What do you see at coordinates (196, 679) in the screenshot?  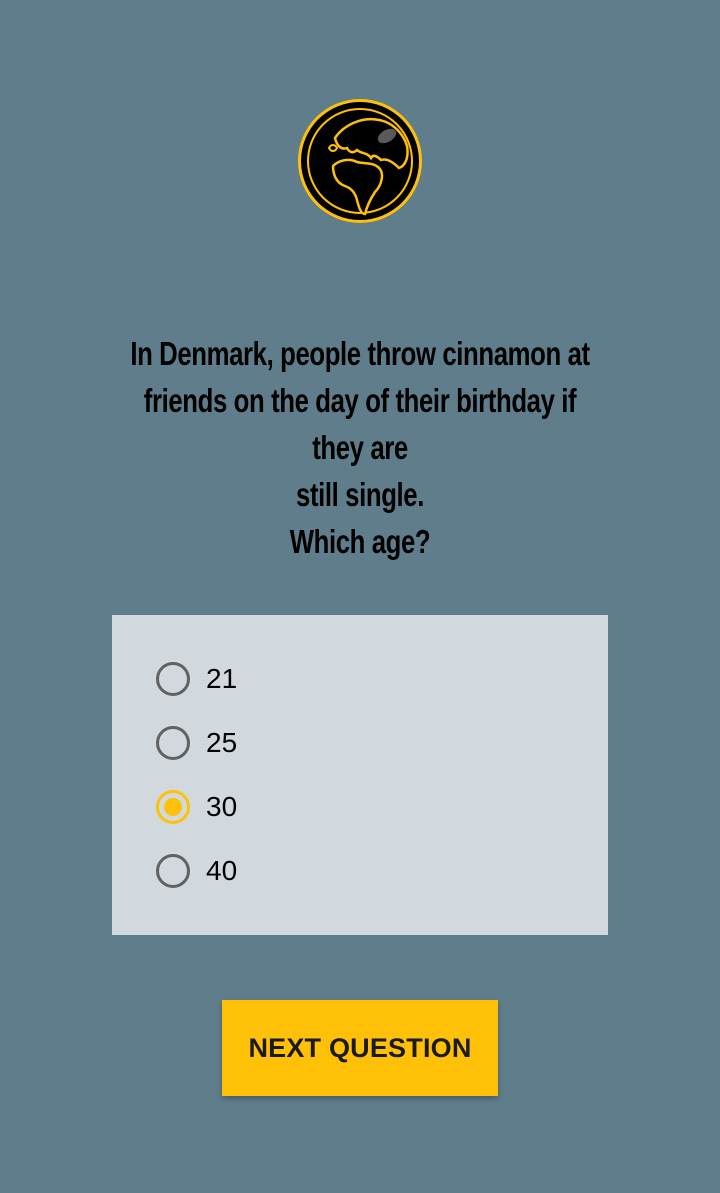 I see `option-21: 21` at bounding box center [196, 679].